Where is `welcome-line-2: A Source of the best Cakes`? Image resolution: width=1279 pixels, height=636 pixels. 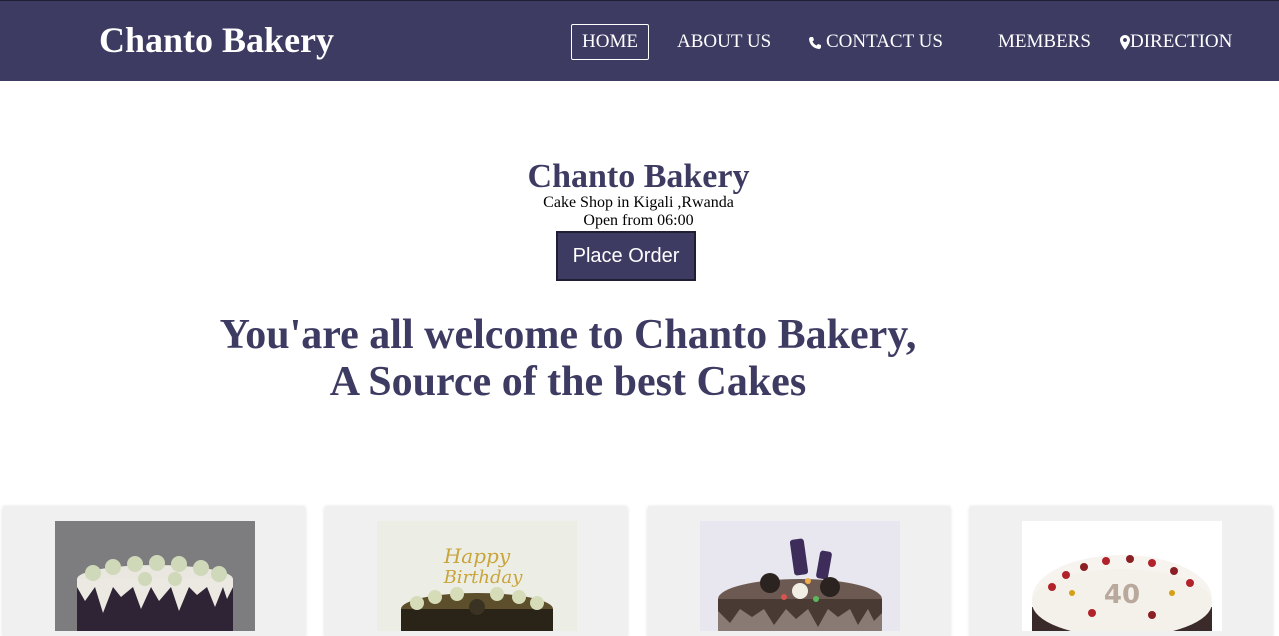
welcome-line-2: A Source of the best Cakes is located at coordinates (568, 382).